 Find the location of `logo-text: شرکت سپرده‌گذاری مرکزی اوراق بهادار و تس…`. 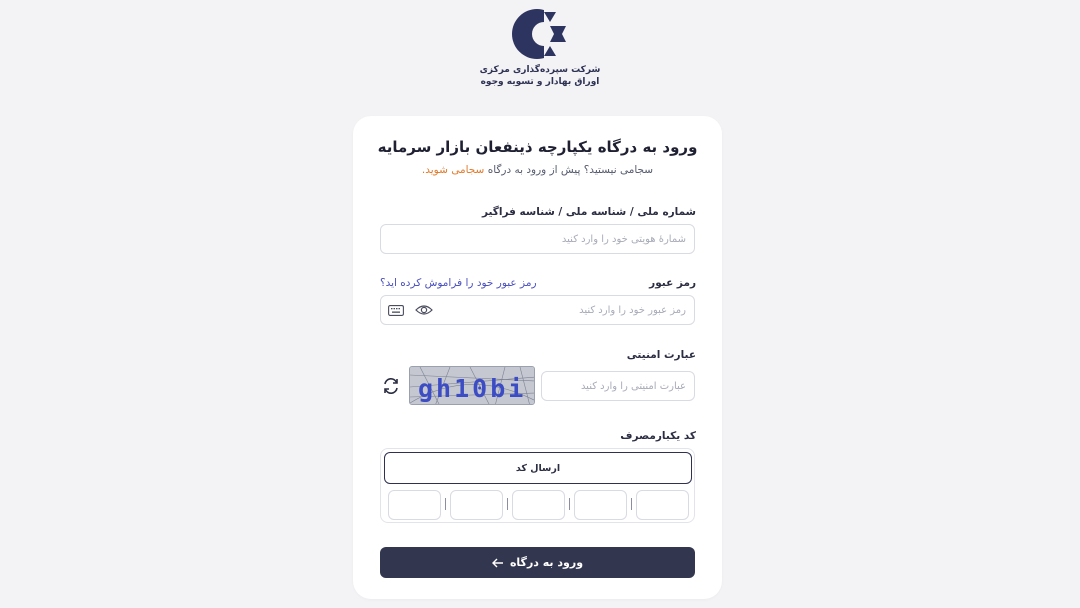

logo-text: شرکت سپرده‌گذاری مرکزی اوراق بهادار و تس… is located at coordinates (540, 76).